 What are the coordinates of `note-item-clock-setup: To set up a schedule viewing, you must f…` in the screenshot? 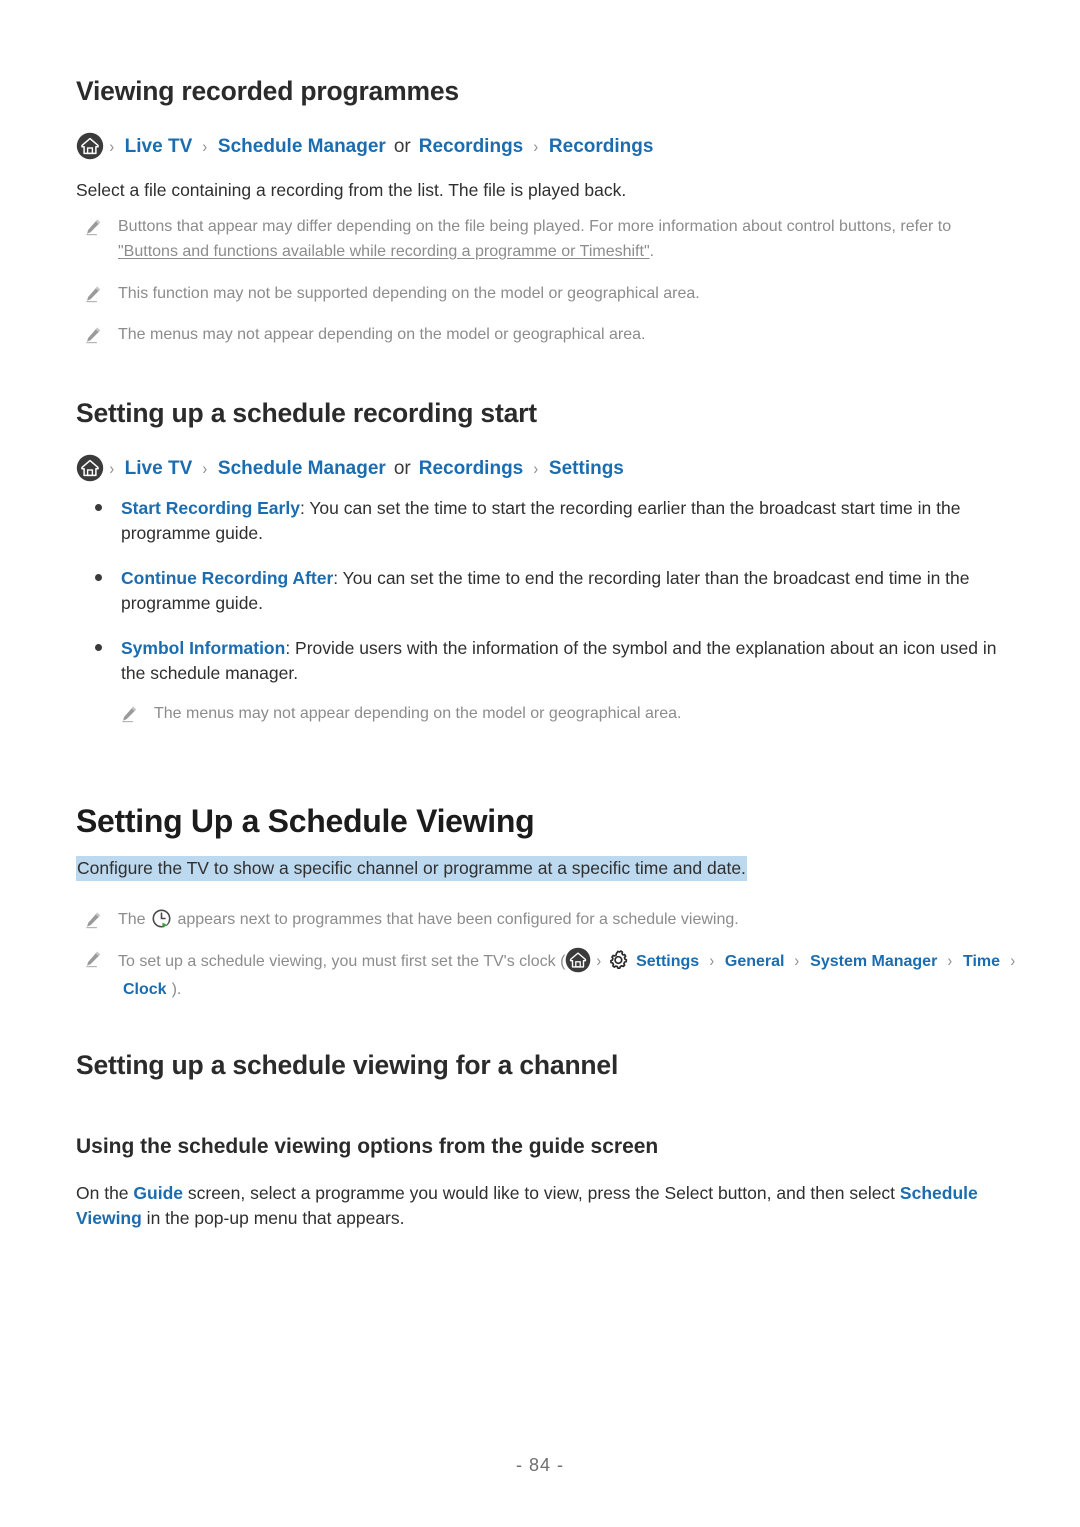 It's located at (548, 975).